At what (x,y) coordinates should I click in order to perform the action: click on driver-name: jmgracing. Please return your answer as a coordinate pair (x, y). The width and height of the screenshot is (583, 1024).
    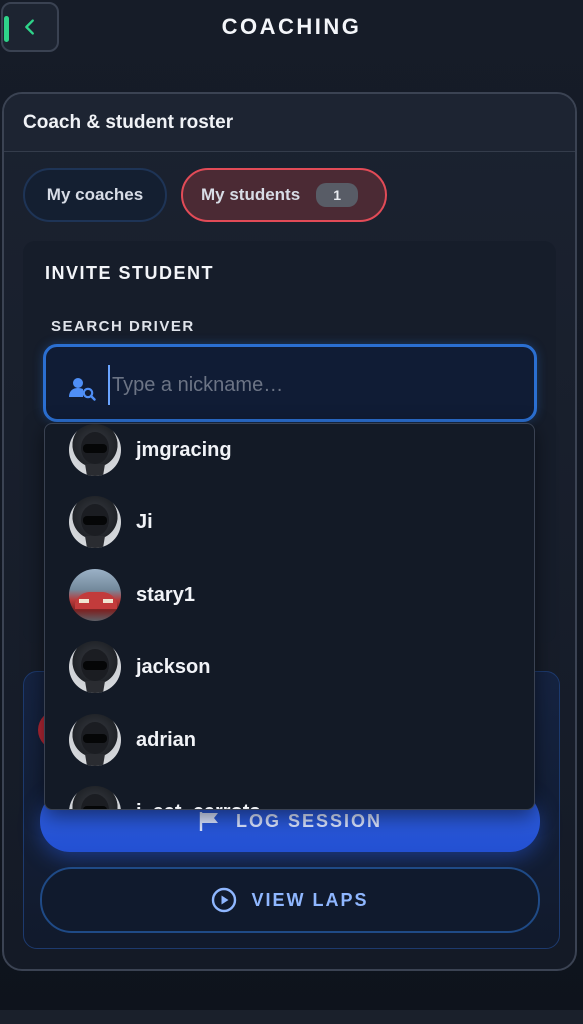
    Looking at the image, I should click on (184, 449).